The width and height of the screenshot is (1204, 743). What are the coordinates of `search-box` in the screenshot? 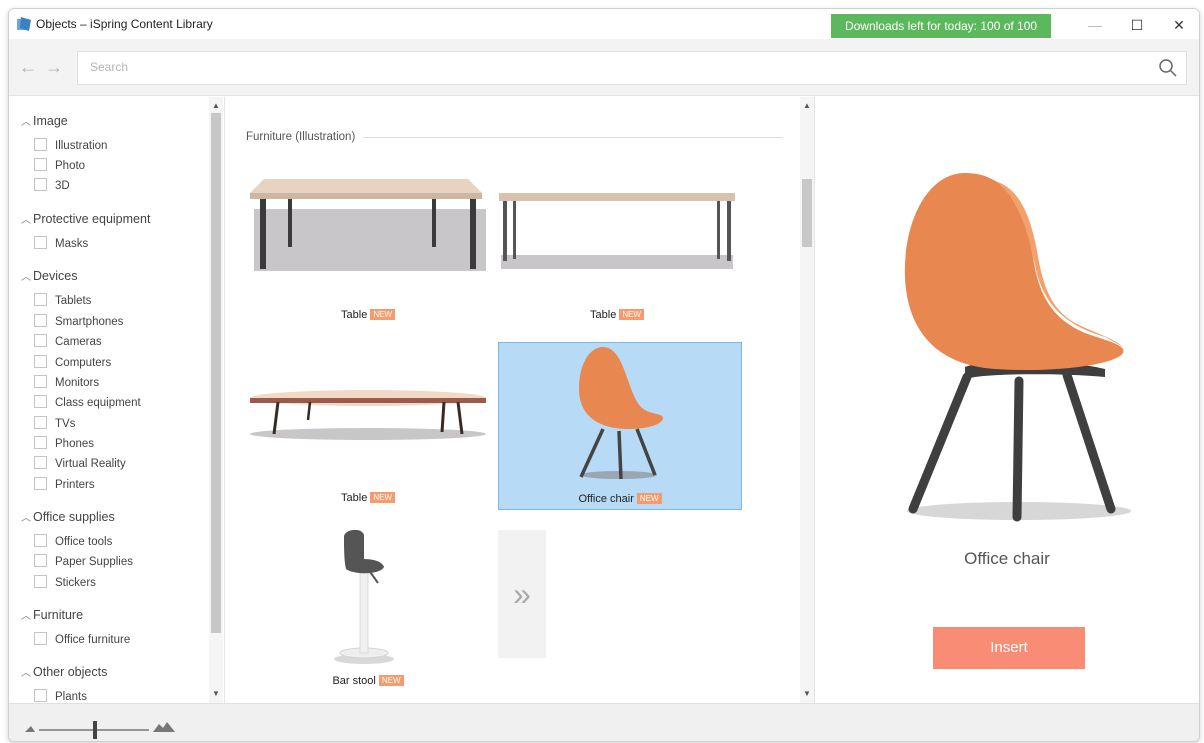 It's located at (632, 68).